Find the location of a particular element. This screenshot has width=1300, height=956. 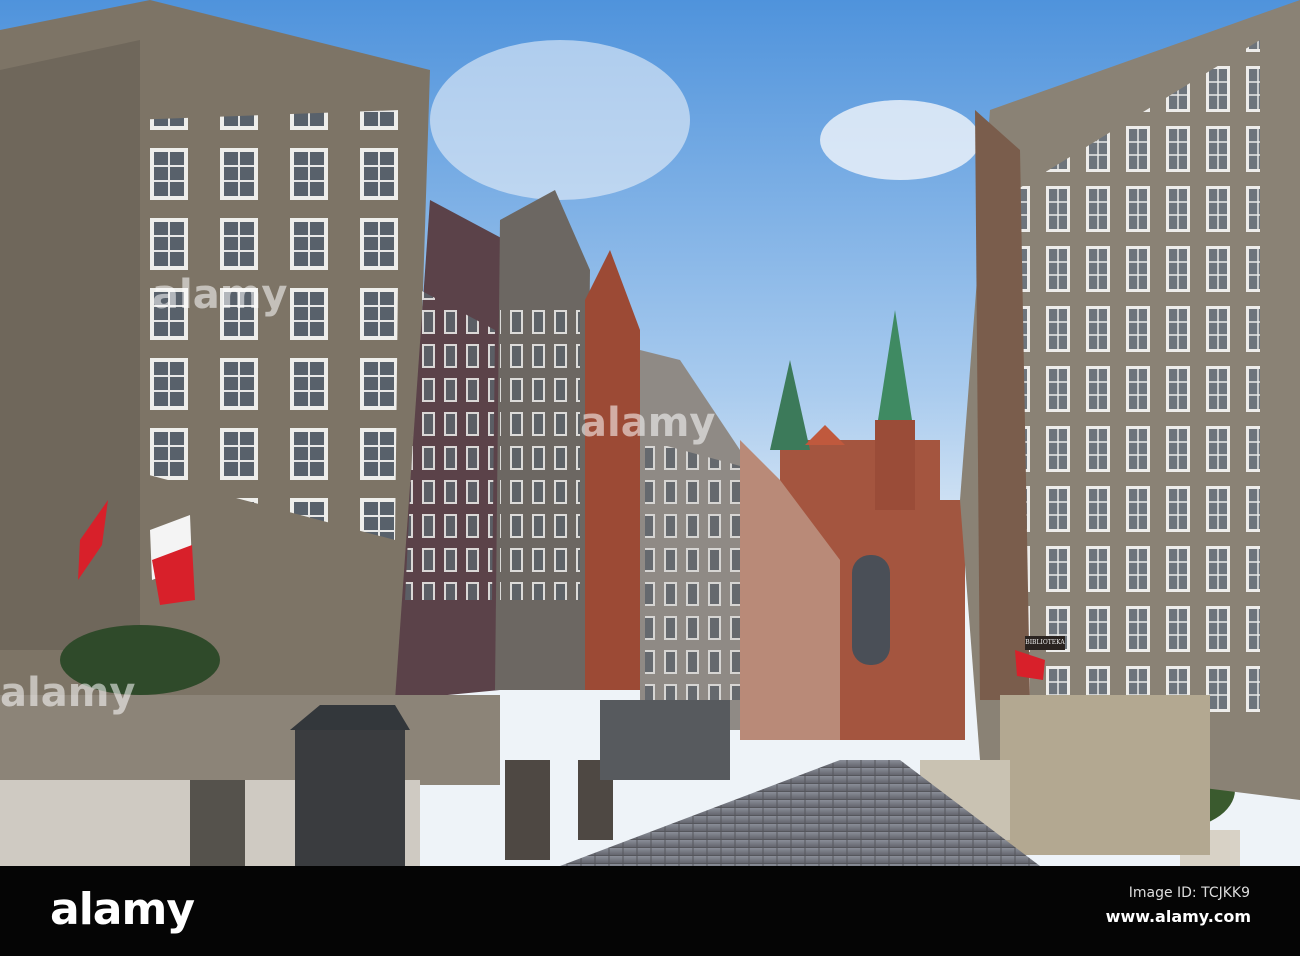

site-url: www.alamy.com is located at coordinates (1178, 916).